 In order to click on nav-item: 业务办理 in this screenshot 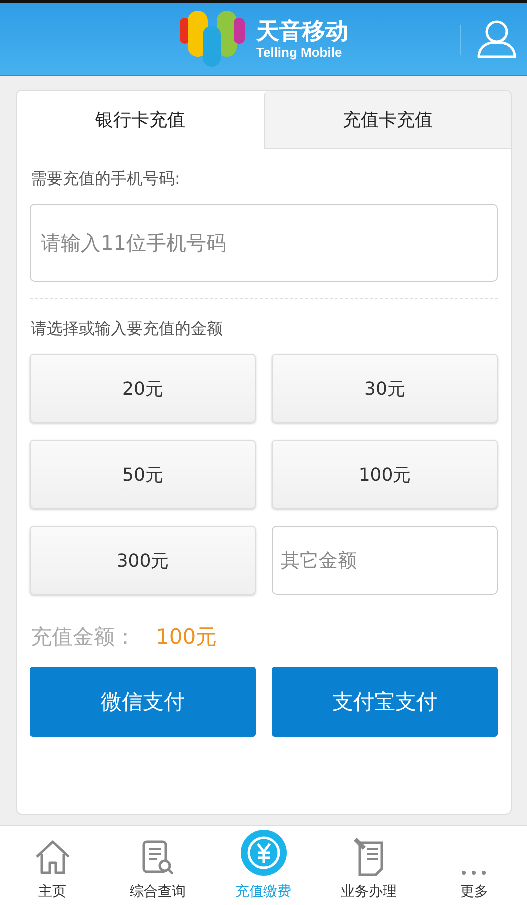, I will do `click(369, 865)`.